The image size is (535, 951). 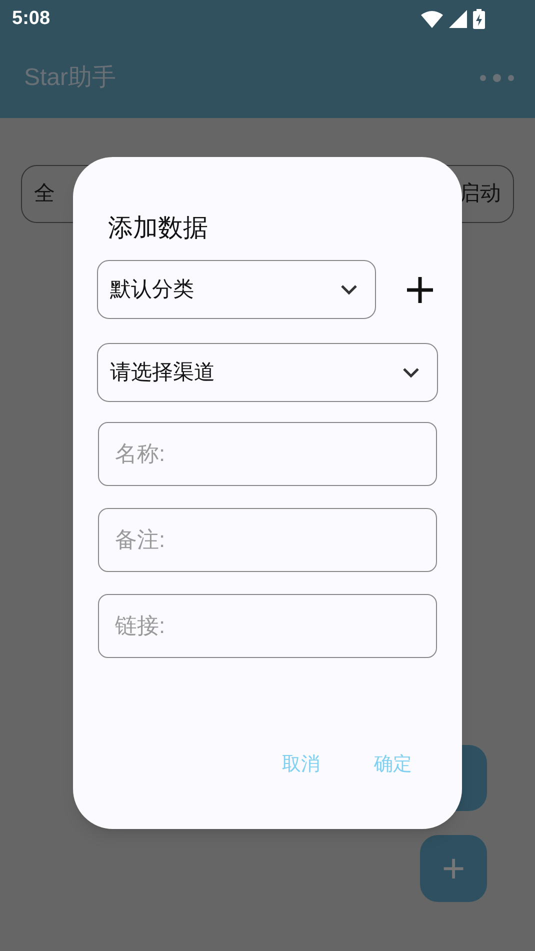 What do you see at coordinates (393, 765) in the screenshot?
I see `dialog-button: 确定` at bounding box center [393, 765].